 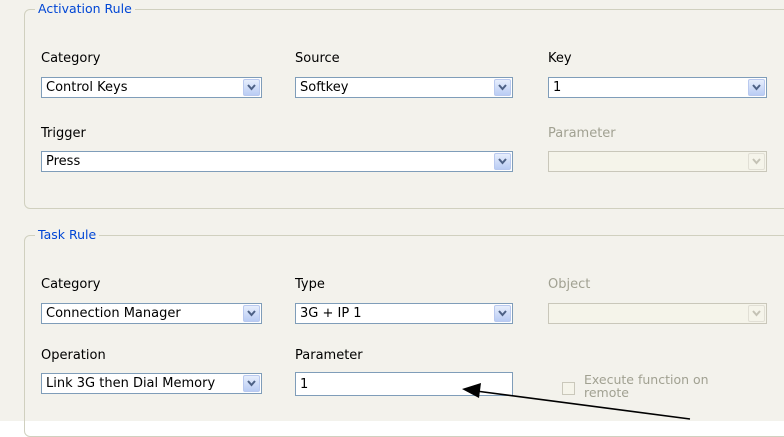 I want to click on arrow-annotation, so click(x=576, y=401).